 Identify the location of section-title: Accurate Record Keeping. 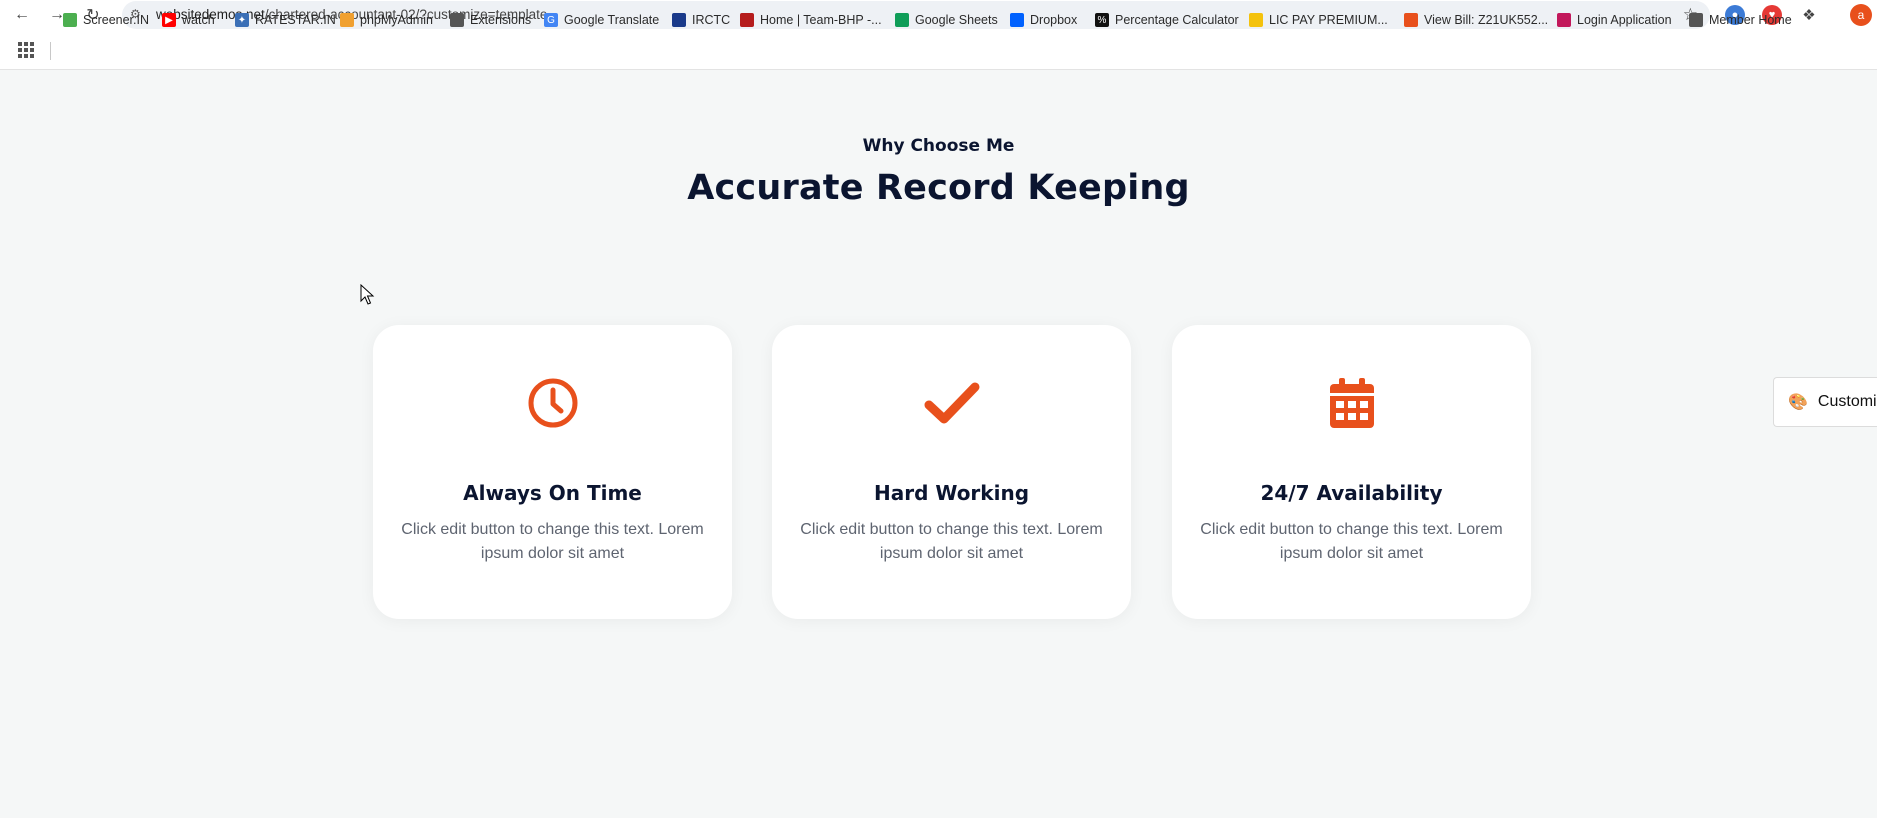
(938, 188).